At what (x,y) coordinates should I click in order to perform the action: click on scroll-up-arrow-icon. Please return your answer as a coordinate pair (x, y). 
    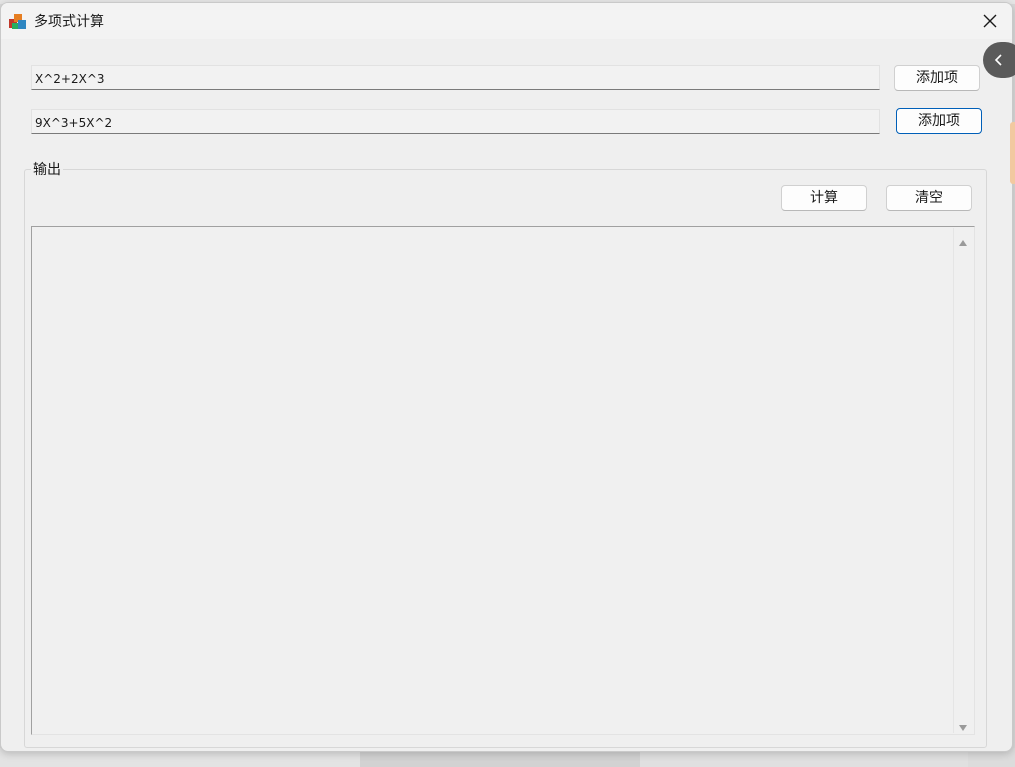
    Looking at the image, I should click on (963, 239).